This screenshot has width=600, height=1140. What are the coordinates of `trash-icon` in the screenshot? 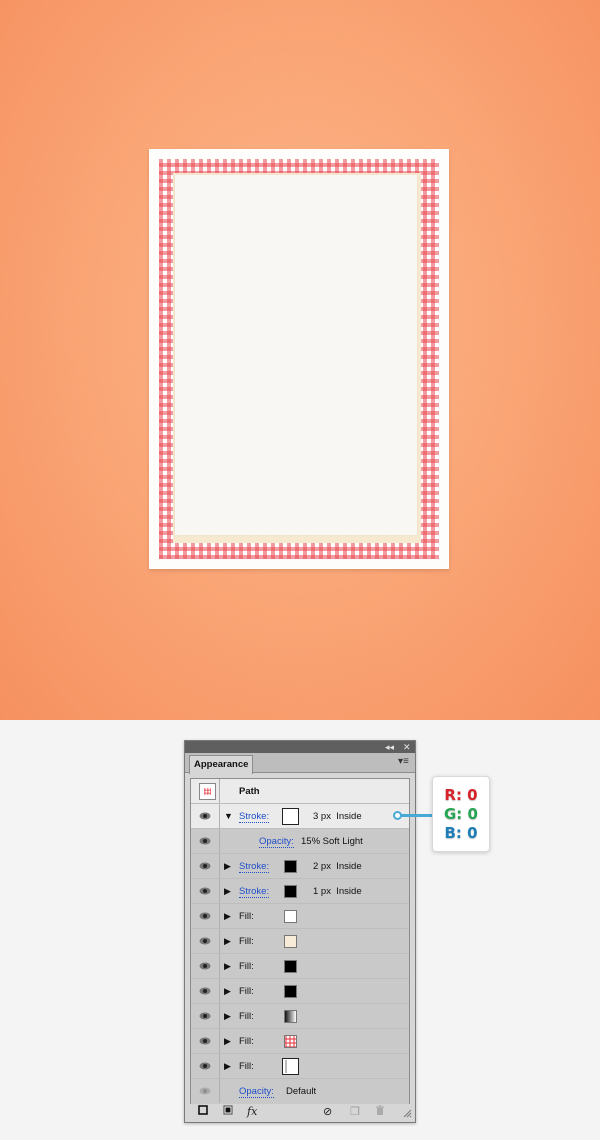 It's located at (380, 1113).